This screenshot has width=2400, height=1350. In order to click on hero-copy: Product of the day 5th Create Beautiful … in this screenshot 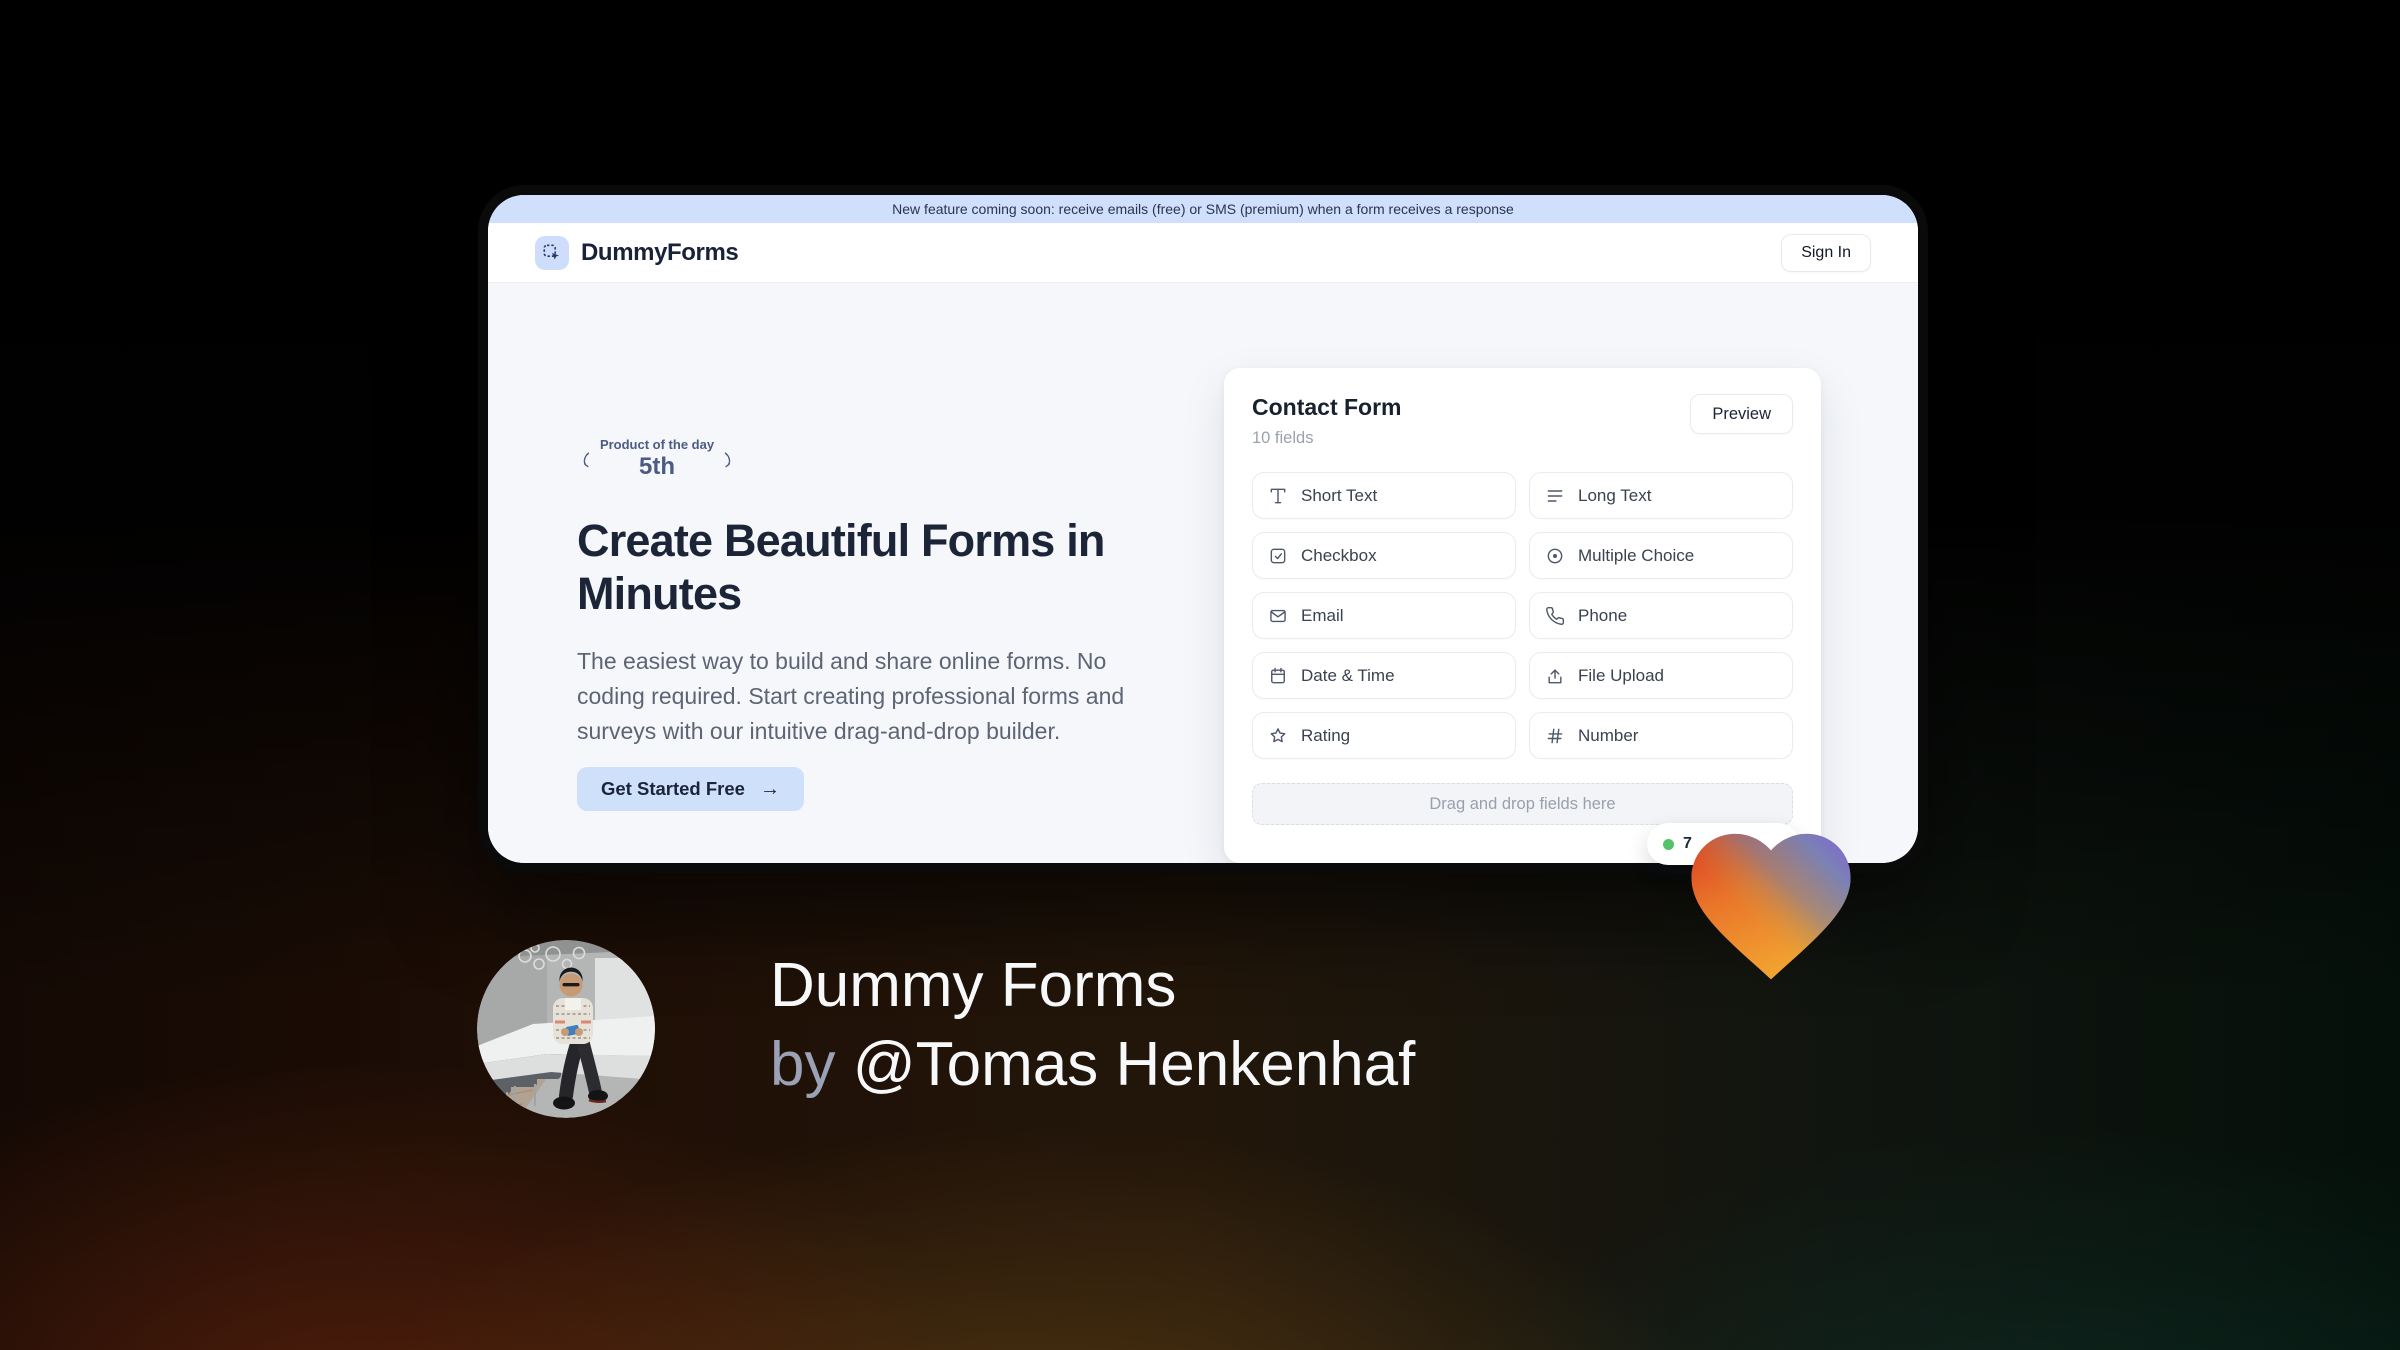, I will do `click(887, 621)`.